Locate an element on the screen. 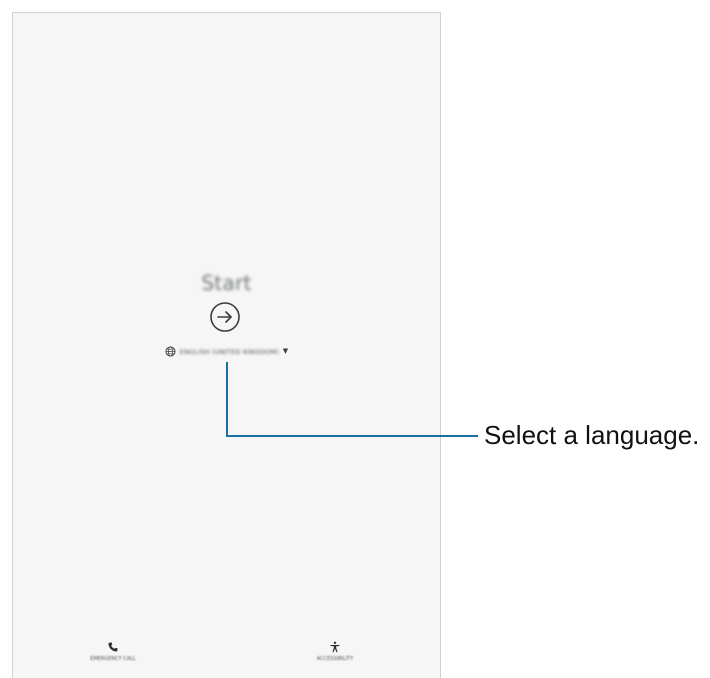  accessibility-icon is located at coordinates (335, 647).